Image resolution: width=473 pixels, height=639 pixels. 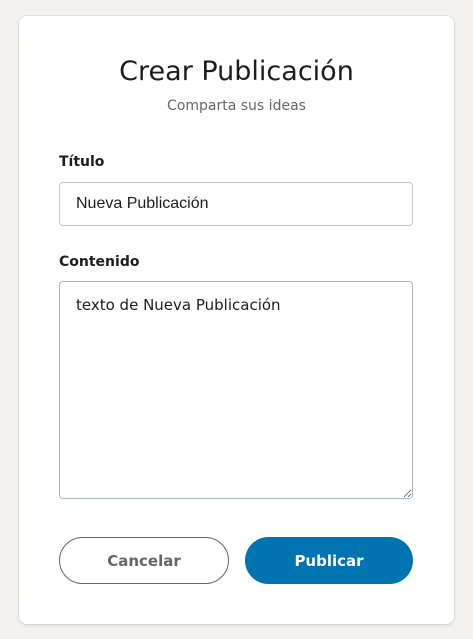 I want to click on title-input, so click(x=236, y=204).